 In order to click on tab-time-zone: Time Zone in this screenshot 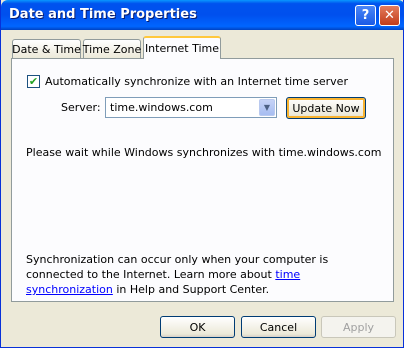, I will do `click(112, 48)`.